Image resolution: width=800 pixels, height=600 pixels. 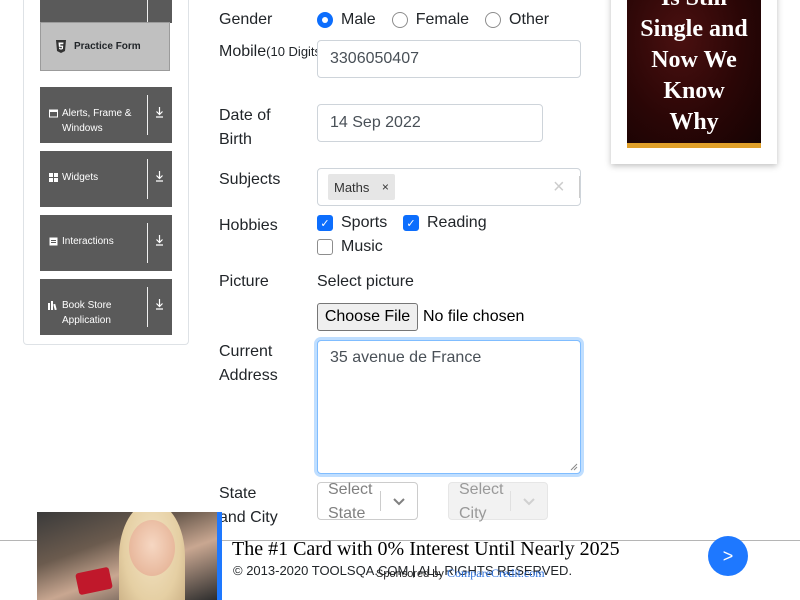 I want to click on side-ad-line: Why, so click(x=694, y=122).